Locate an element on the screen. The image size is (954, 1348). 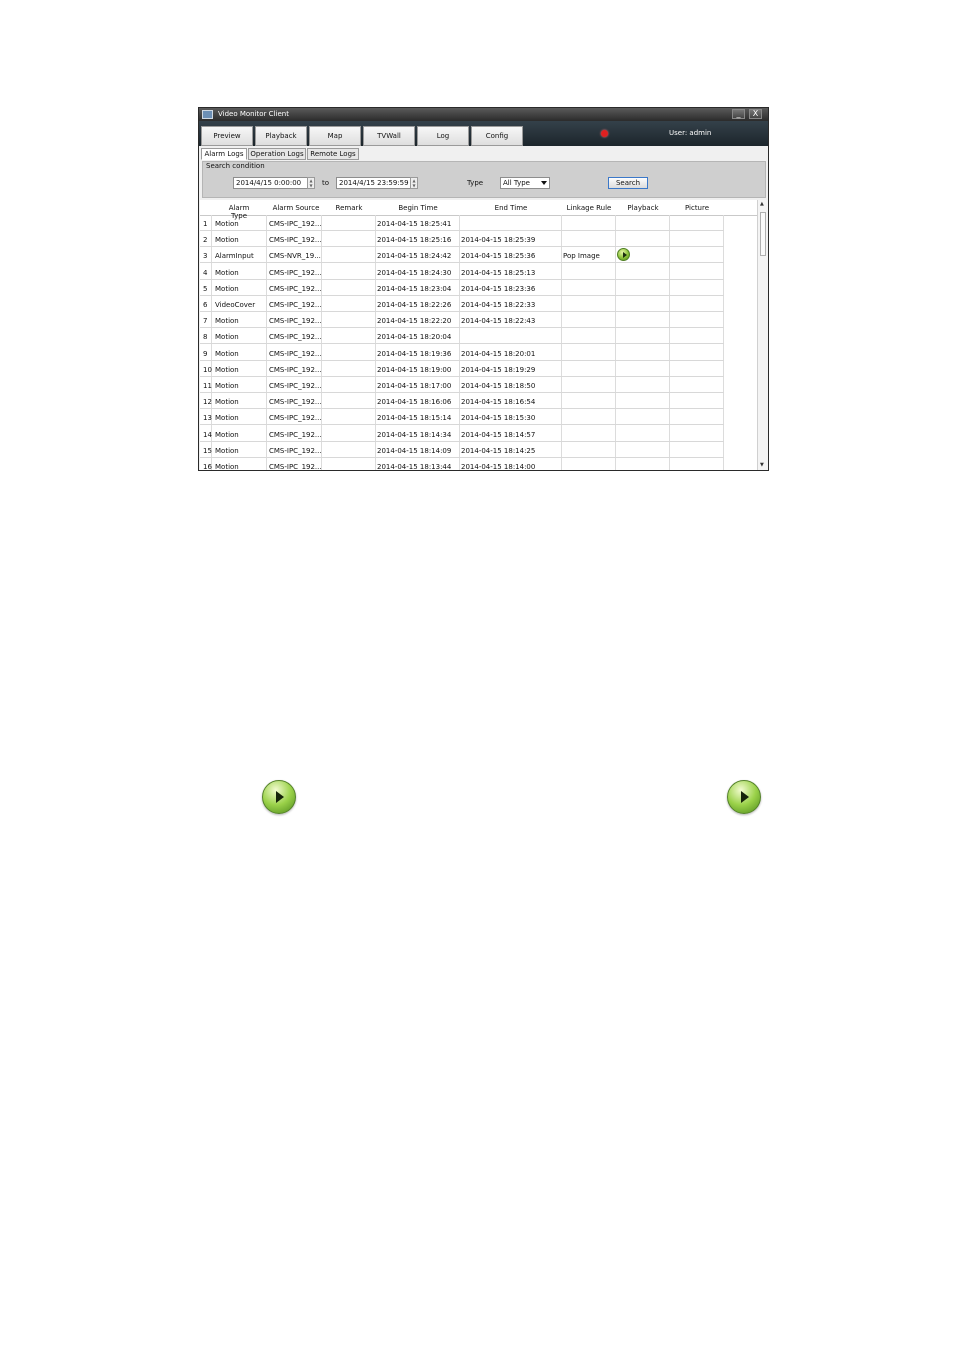
col-alarm-source: Alarm Source is located at coordinates (296, 208).